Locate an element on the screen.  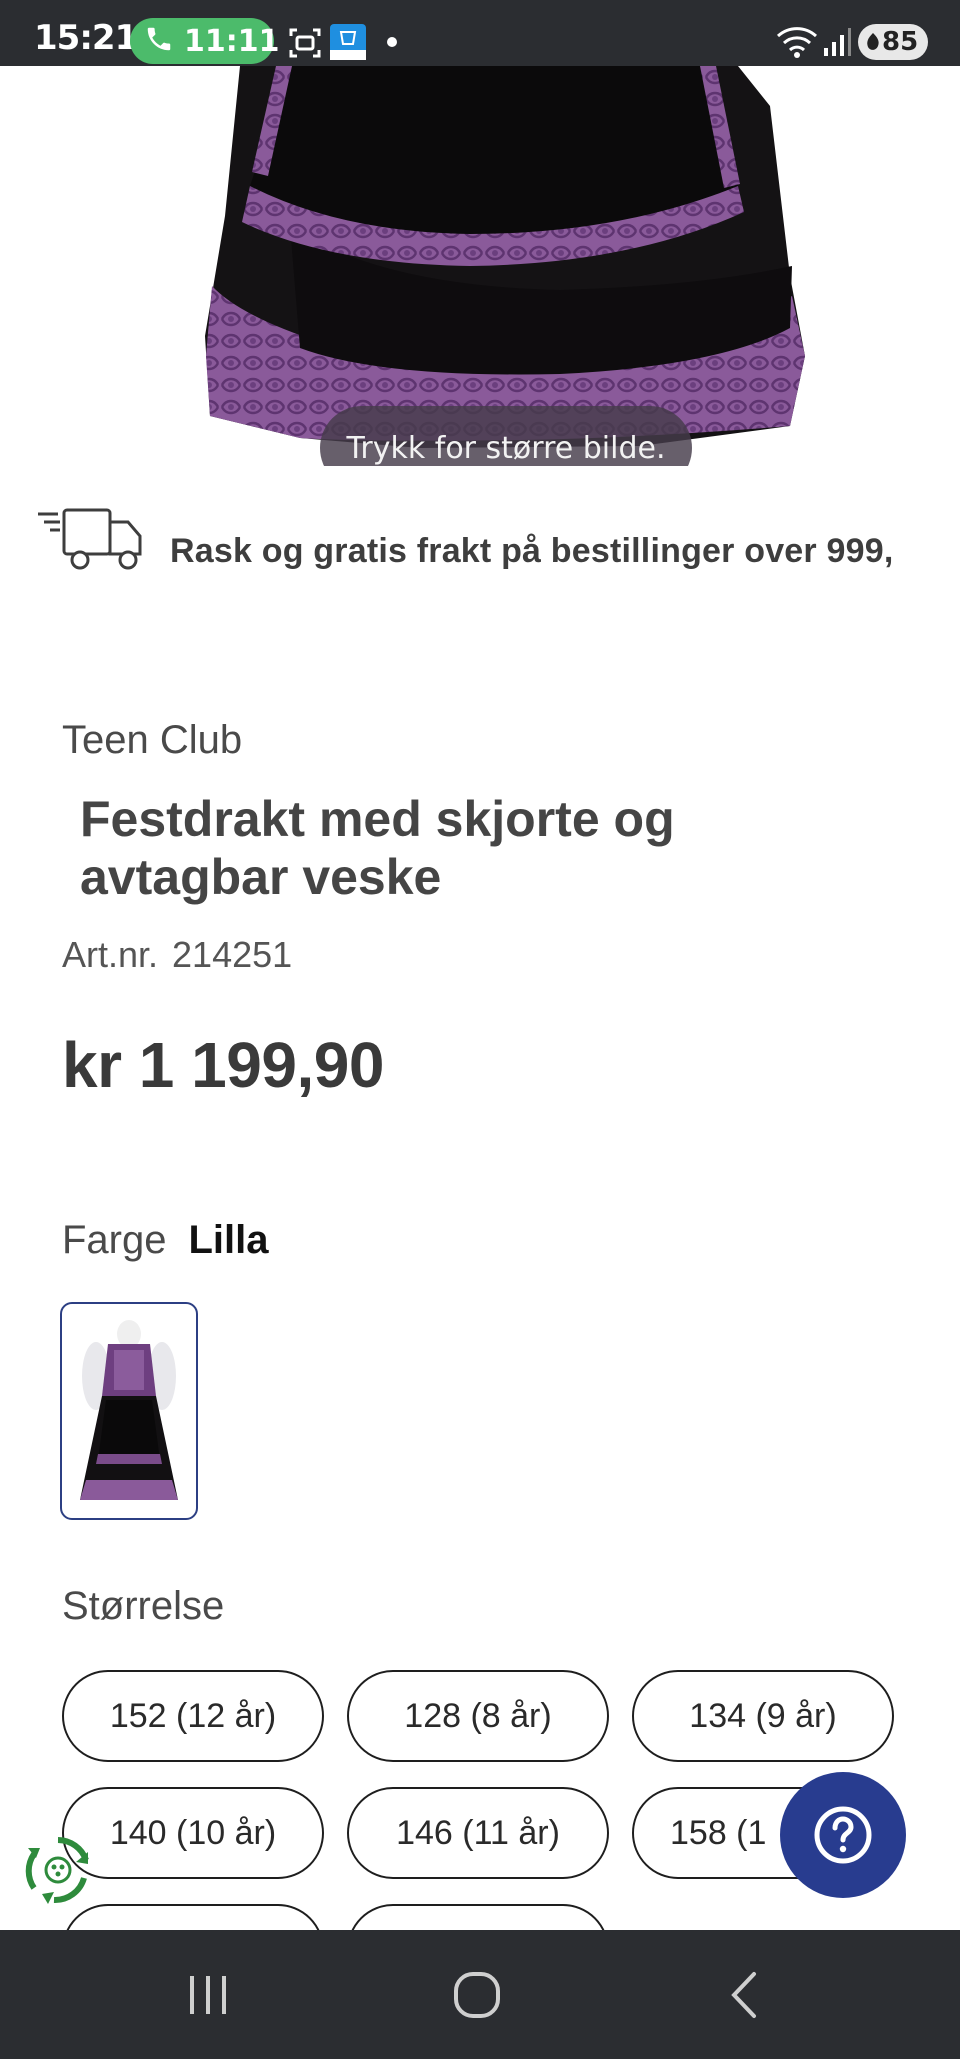
help-button is located at coordinates (843, 1835).